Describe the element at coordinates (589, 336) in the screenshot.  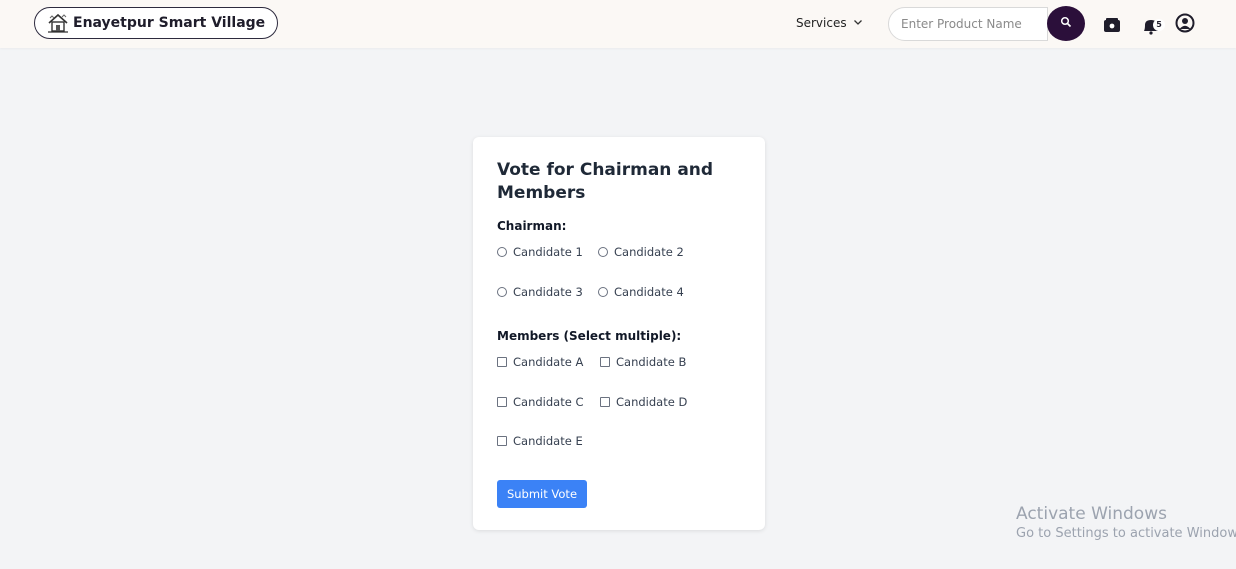
I see `members-label: Members (Select multiple):` at that location.